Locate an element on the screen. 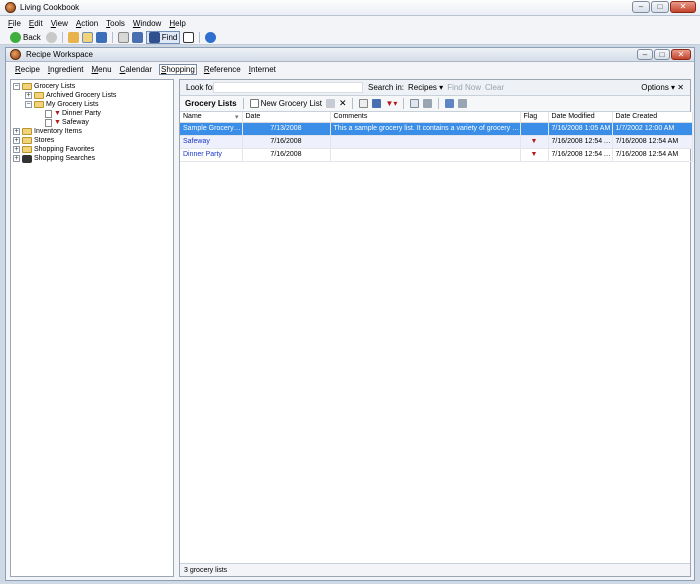  menu-action: Action is located at coordinates (87, 23).